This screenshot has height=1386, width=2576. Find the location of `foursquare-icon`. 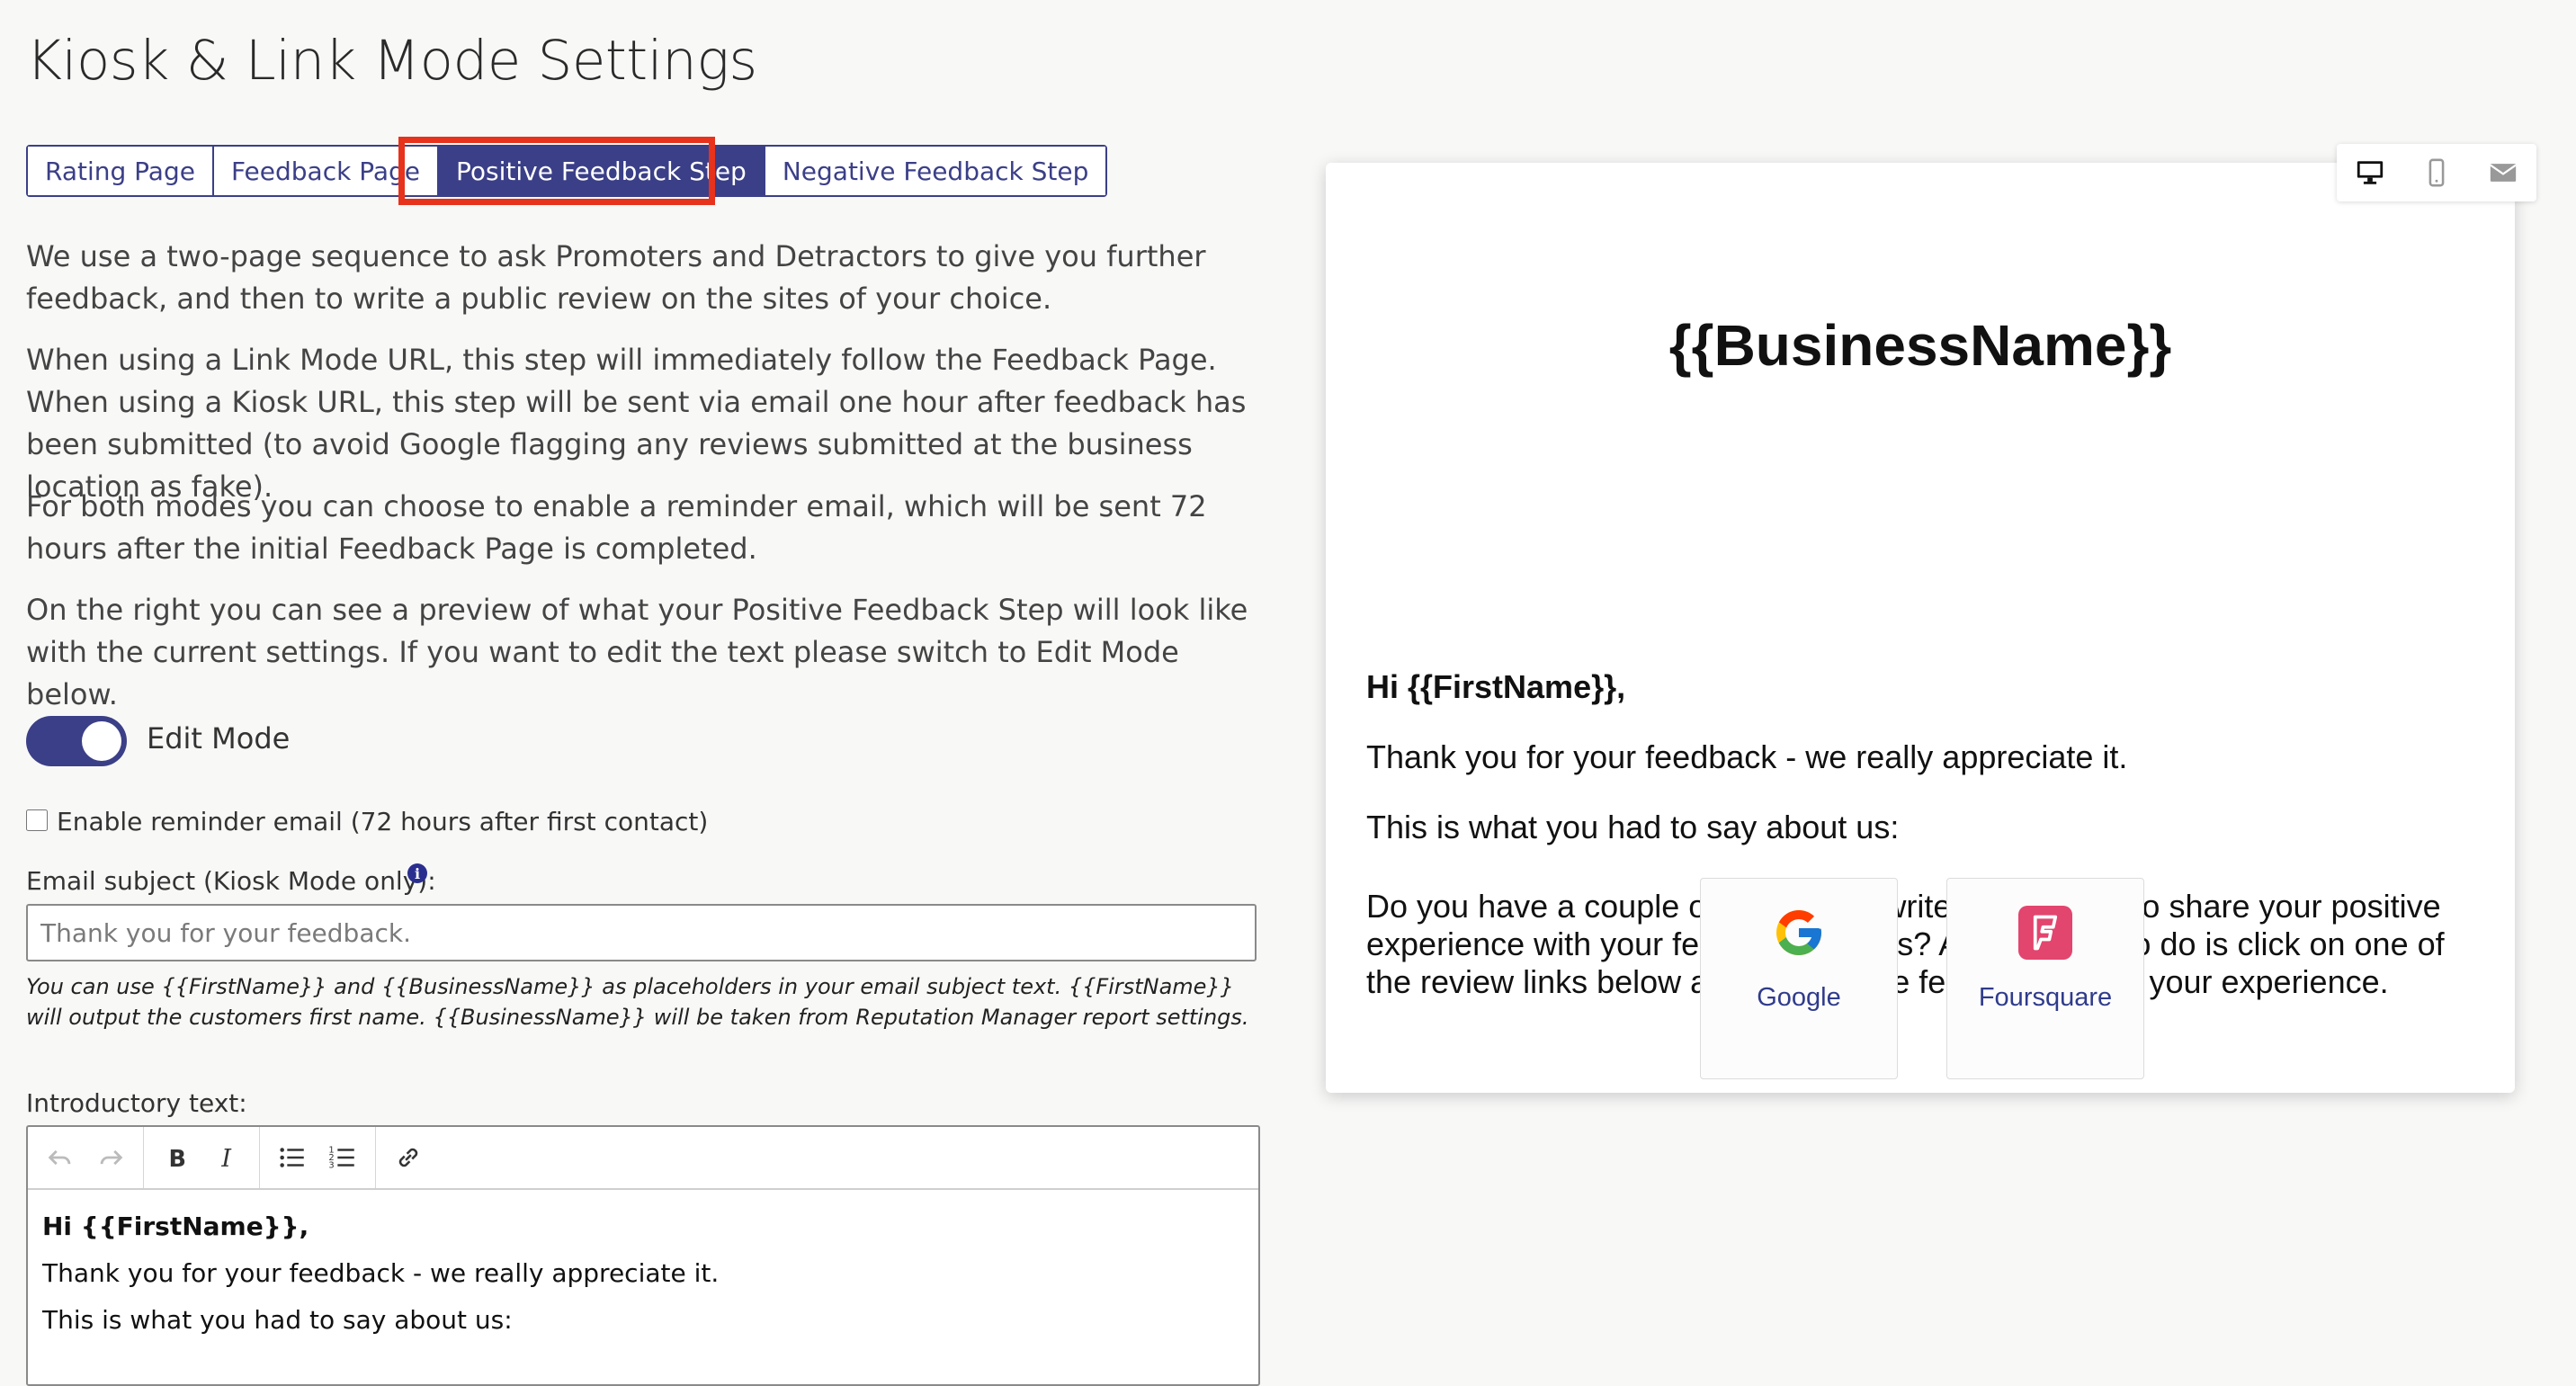

foursquare-icon is located at coordinates (2045, 933).